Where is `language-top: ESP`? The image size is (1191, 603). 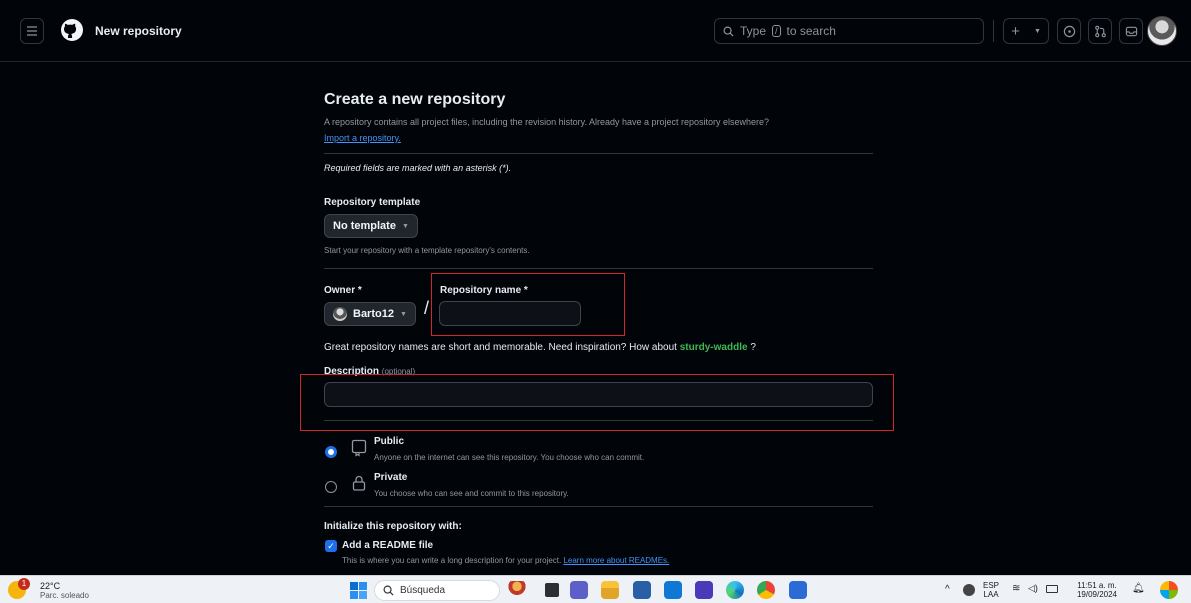
language-top: ESP is located at coordinates (990, 585).